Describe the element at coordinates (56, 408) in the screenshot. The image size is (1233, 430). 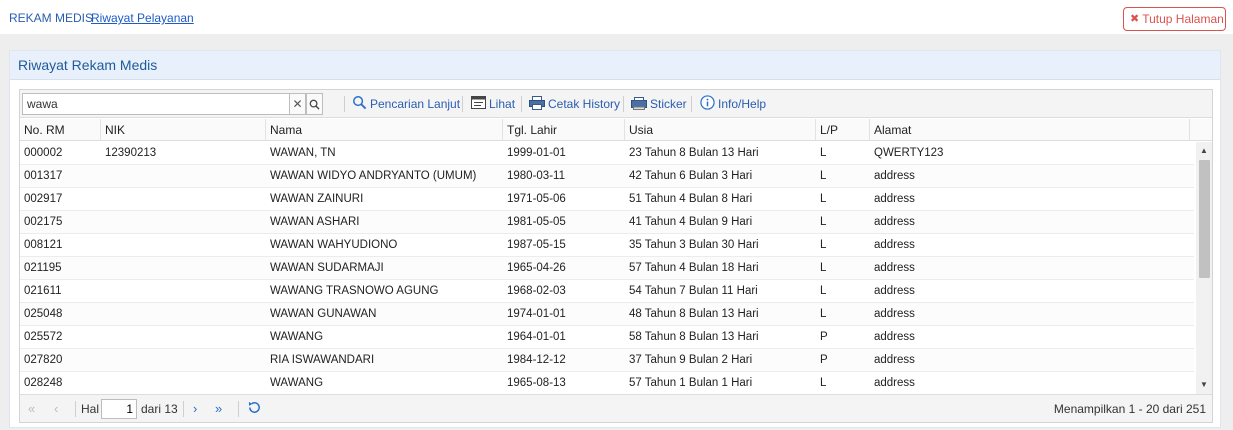
I see `prev-page-icon: ‹` at that location.